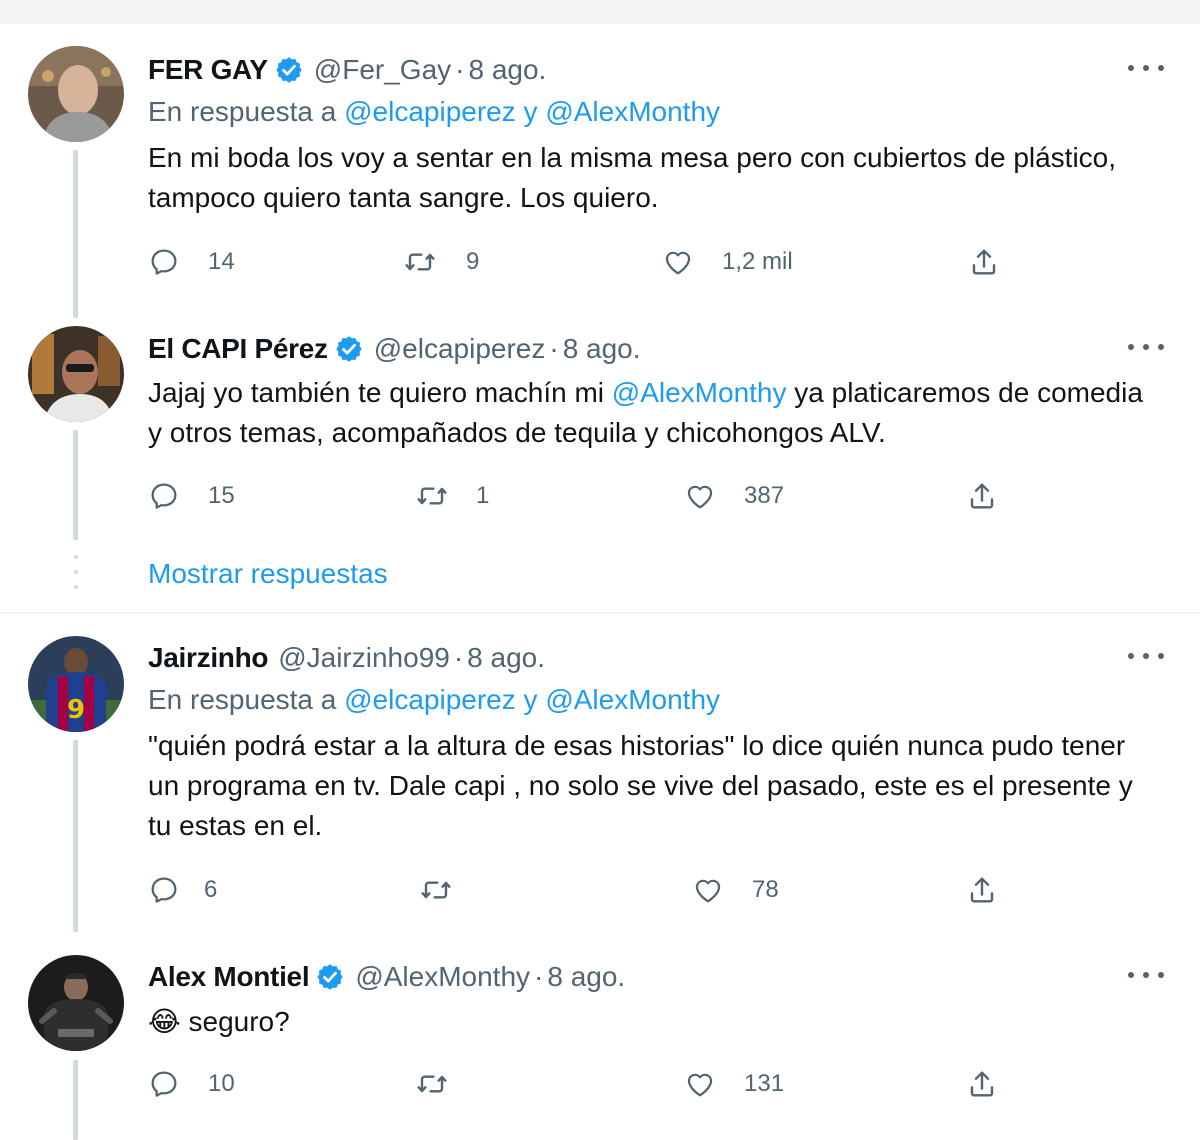 The height and width of the screenshot is (1140, 1200). What do you see at coordinates (382, 70) in the screenshot?
I see `handle: @Fer_Gay` at bounding box center [382, 70].